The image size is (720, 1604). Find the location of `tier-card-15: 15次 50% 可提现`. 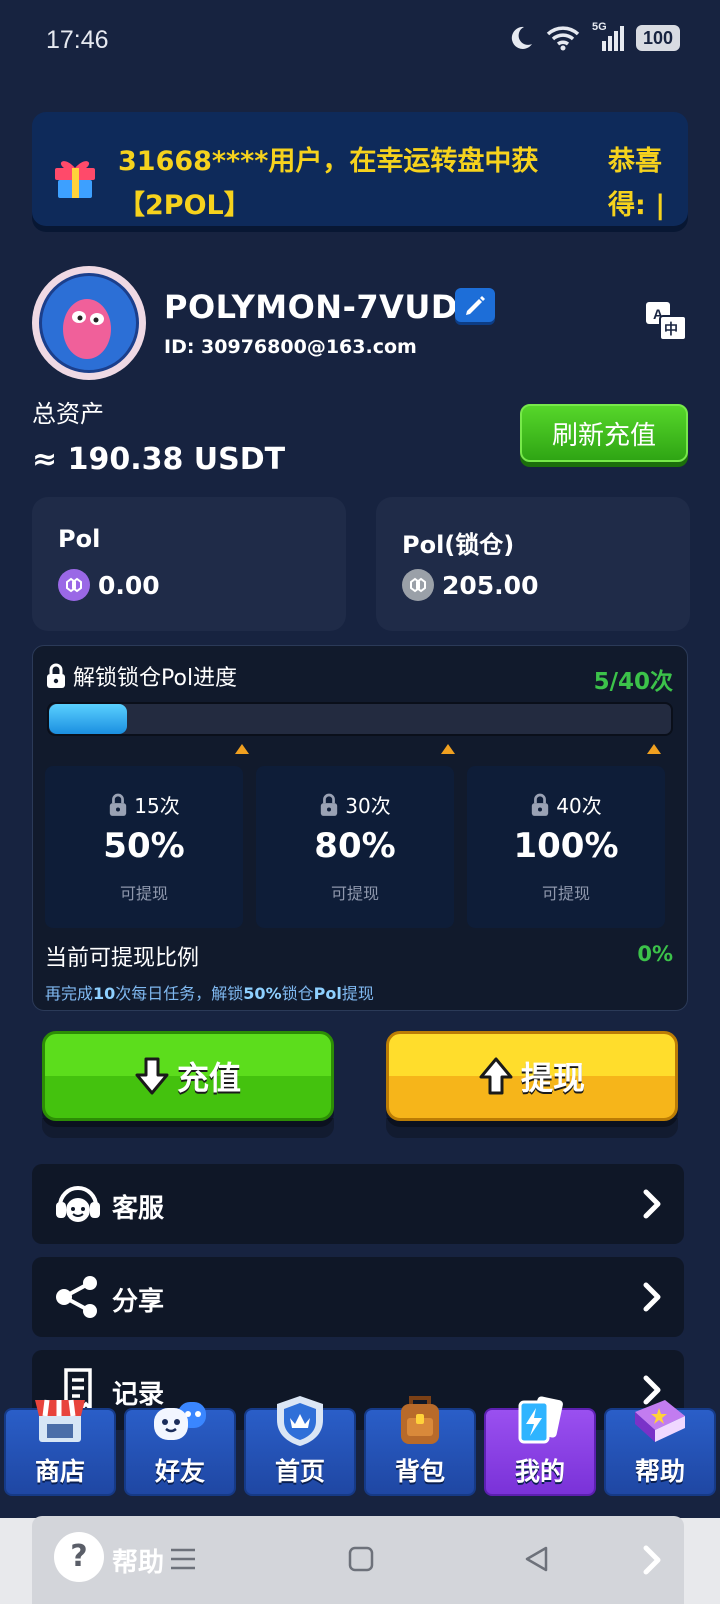

tier-card-15: 15次 50% 可提现 is located at coordinates (144, 847).